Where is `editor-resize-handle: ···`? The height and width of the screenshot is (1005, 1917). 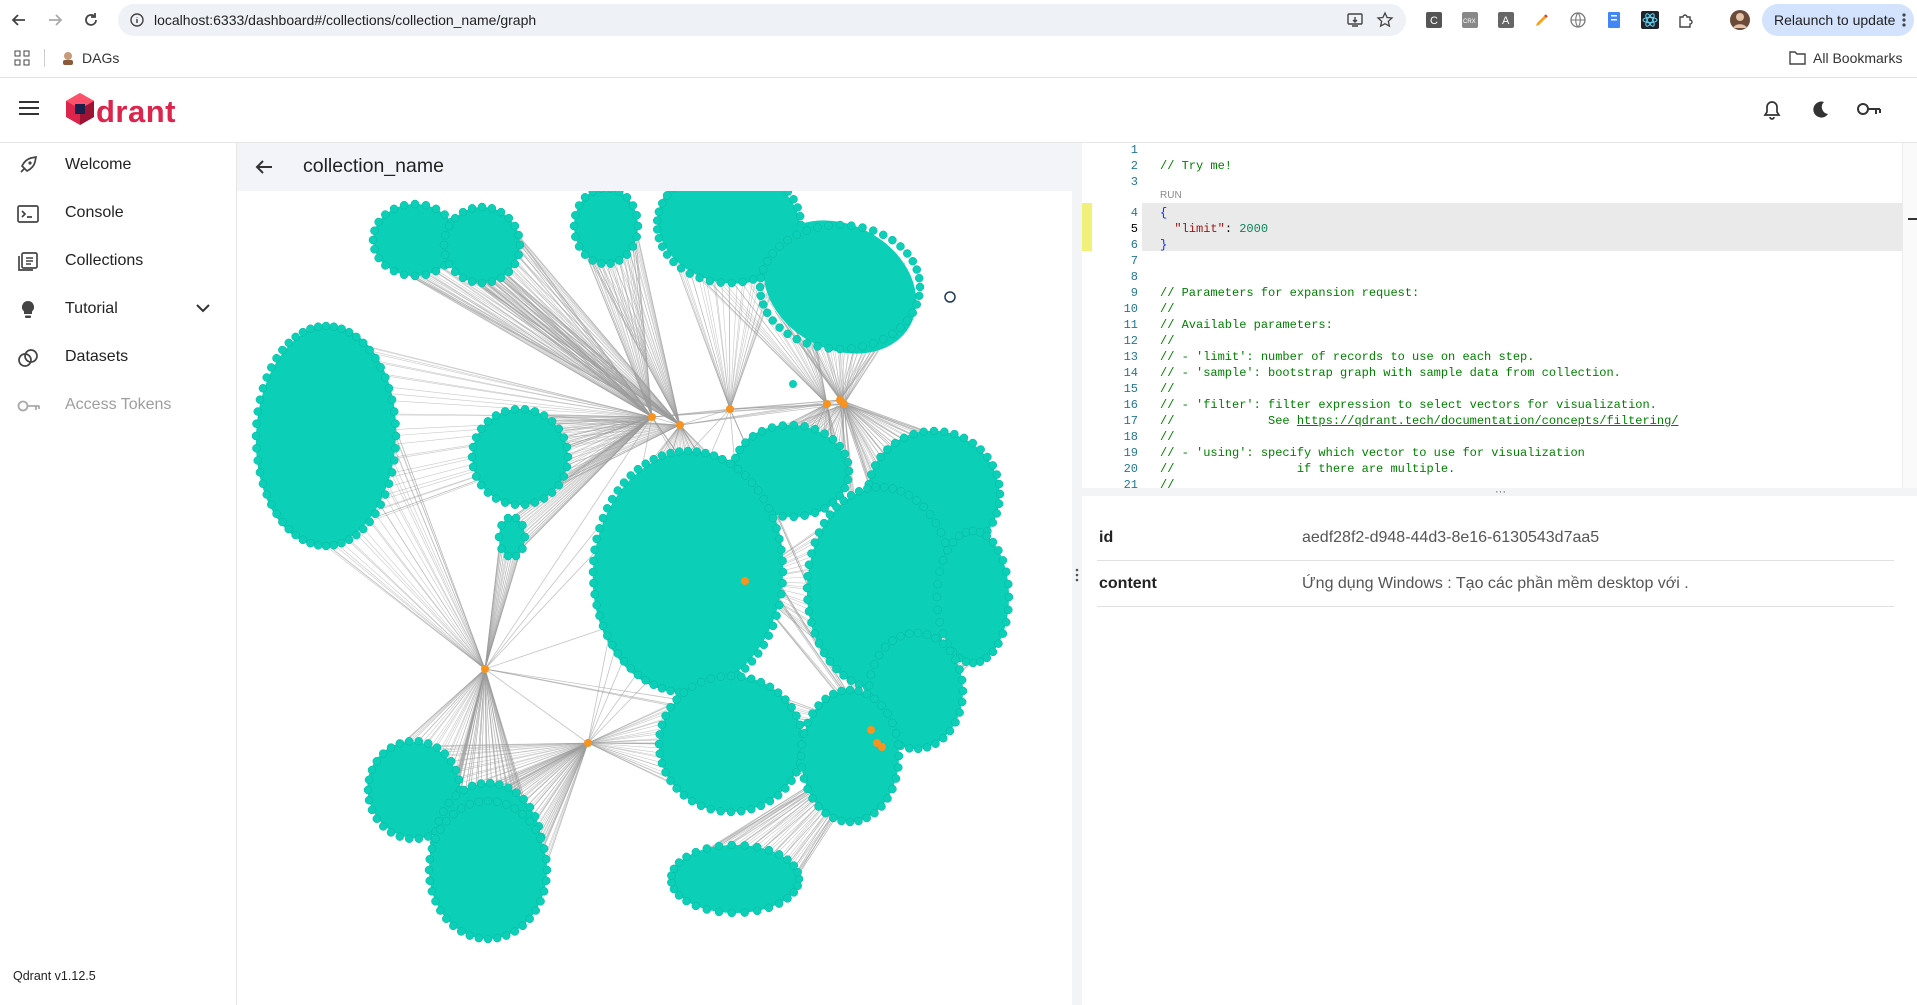 editor-resize-handle: ··· is located at coordinates (1499, 492).